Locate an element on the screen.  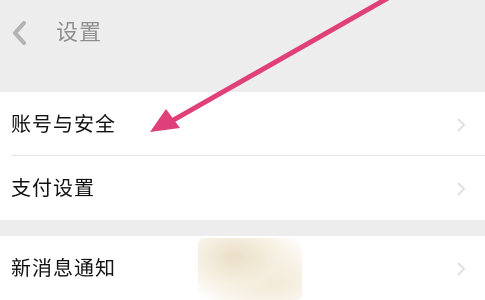
account-security-label: 账号与安全 is located at coordinates (63, 124).